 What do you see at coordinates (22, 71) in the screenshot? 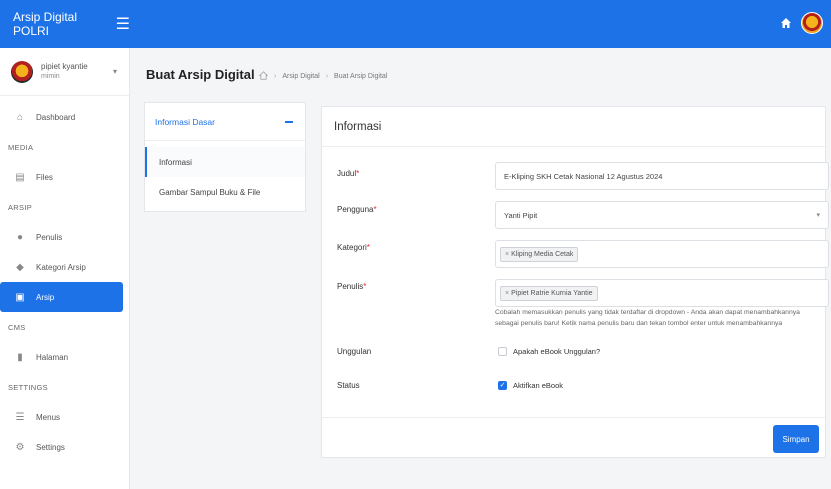
I see `user-avatar` at bounding box center [22, 71].